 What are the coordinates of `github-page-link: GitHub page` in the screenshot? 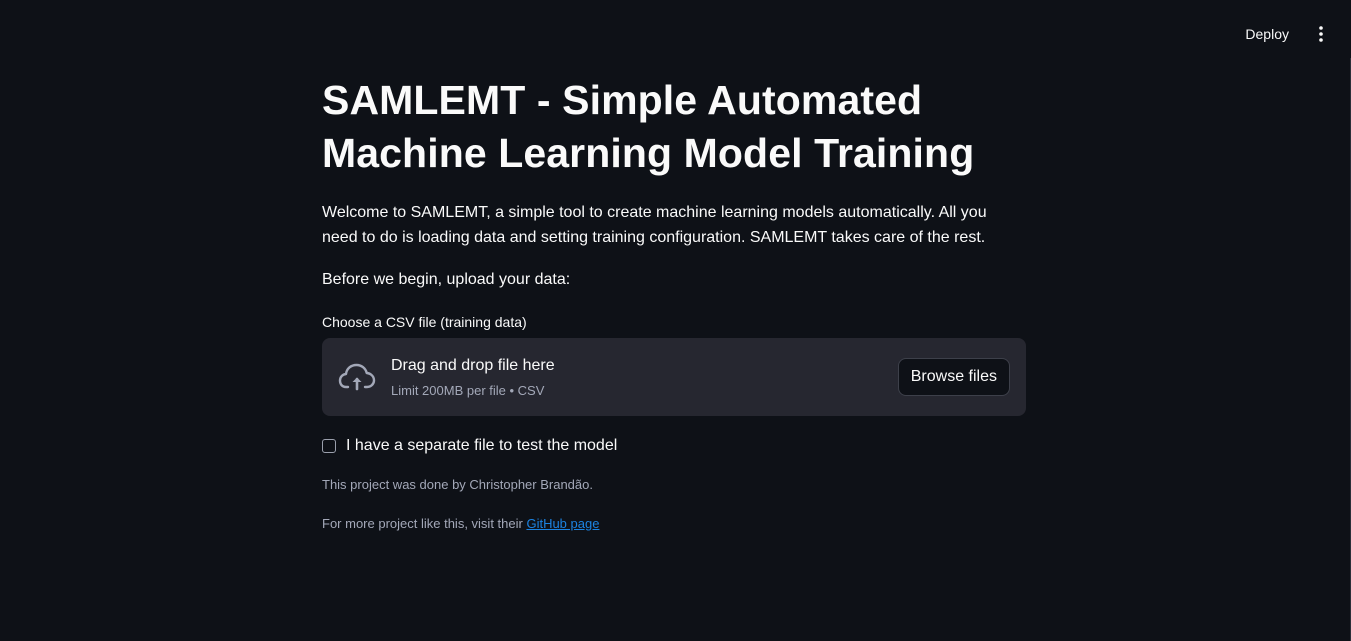 It's located at (562, 523).